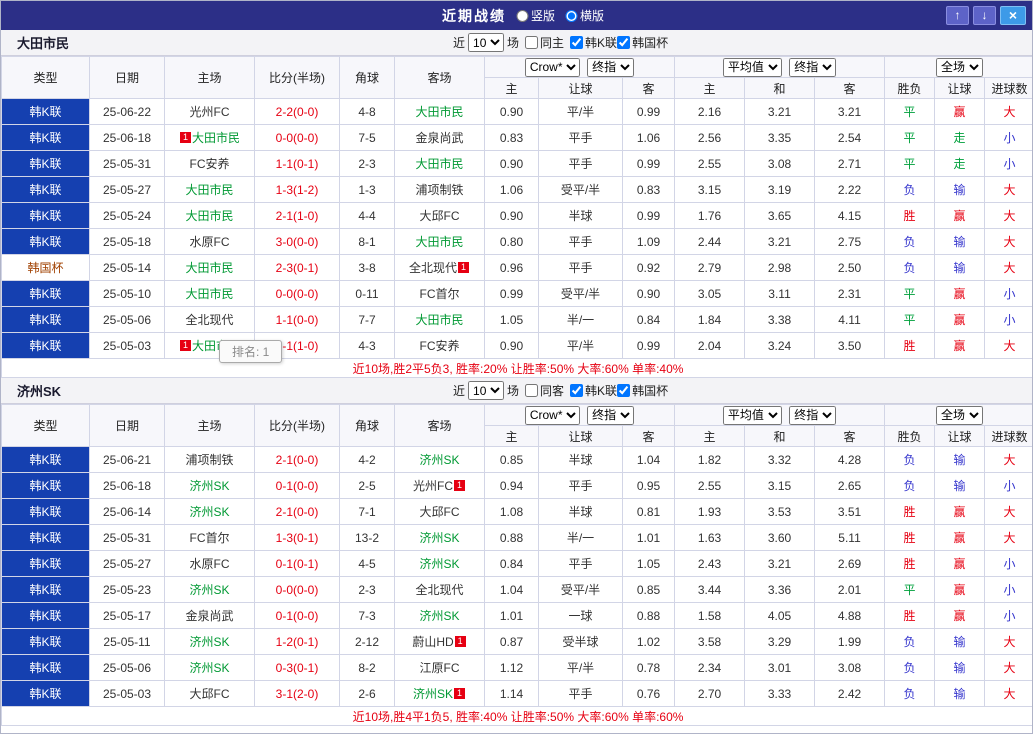 This screenshot has width=1033, height=734. I want to click on home-team-cell: 大邱FC, so click(209, 693).